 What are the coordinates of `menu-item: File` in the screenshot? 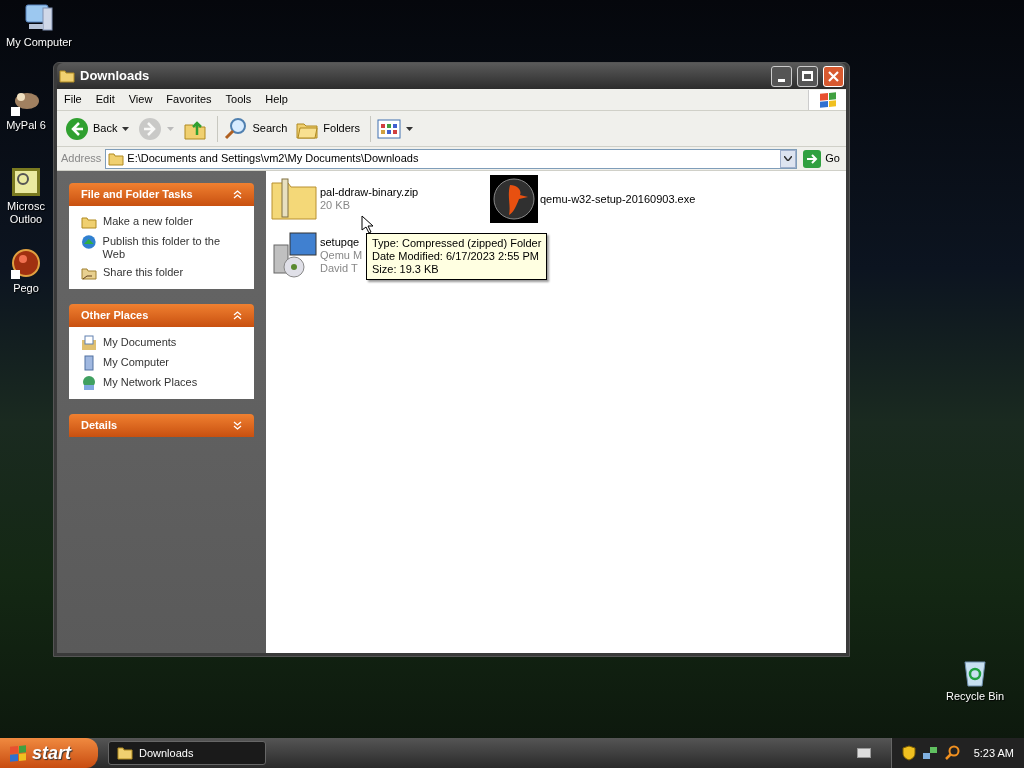 It's located at (73, 99).